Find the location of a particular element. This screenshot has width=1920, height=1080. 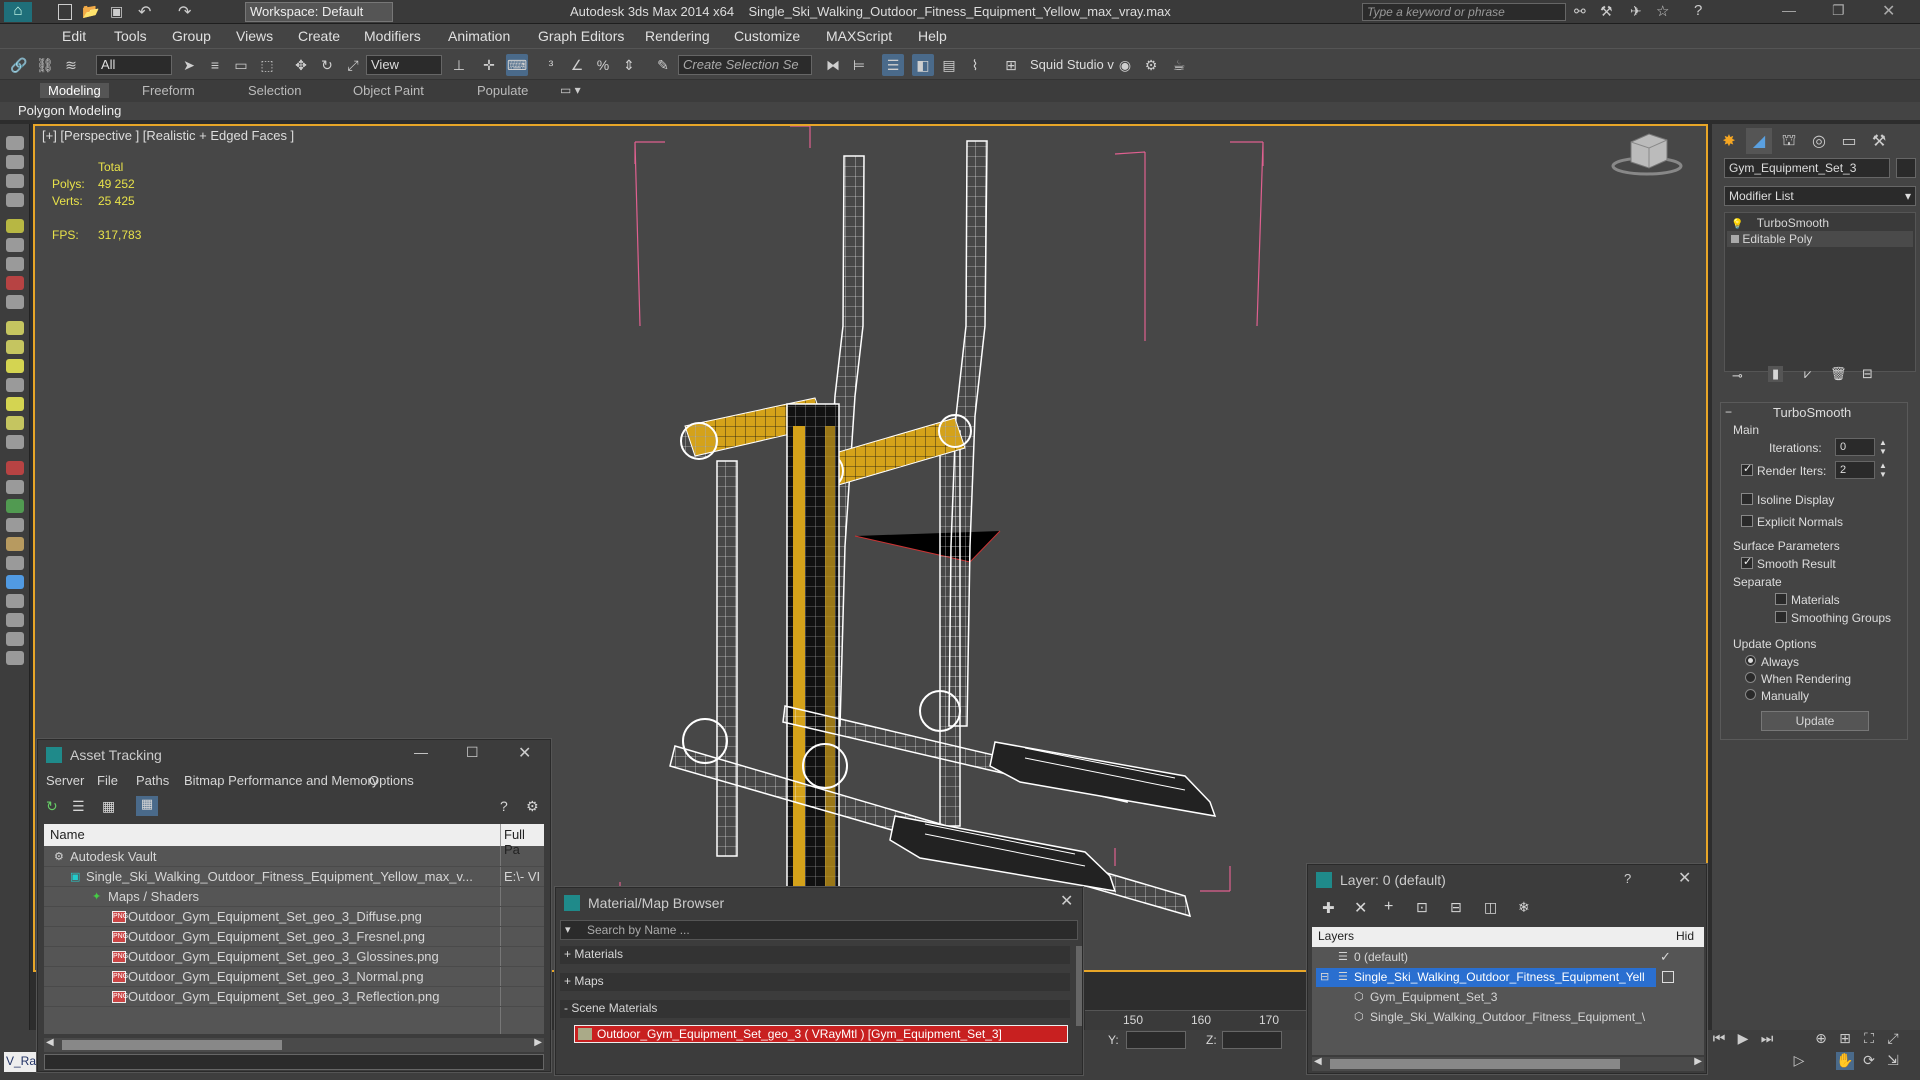

scrollbar-thumb is located at coordinates (1475, 1064).